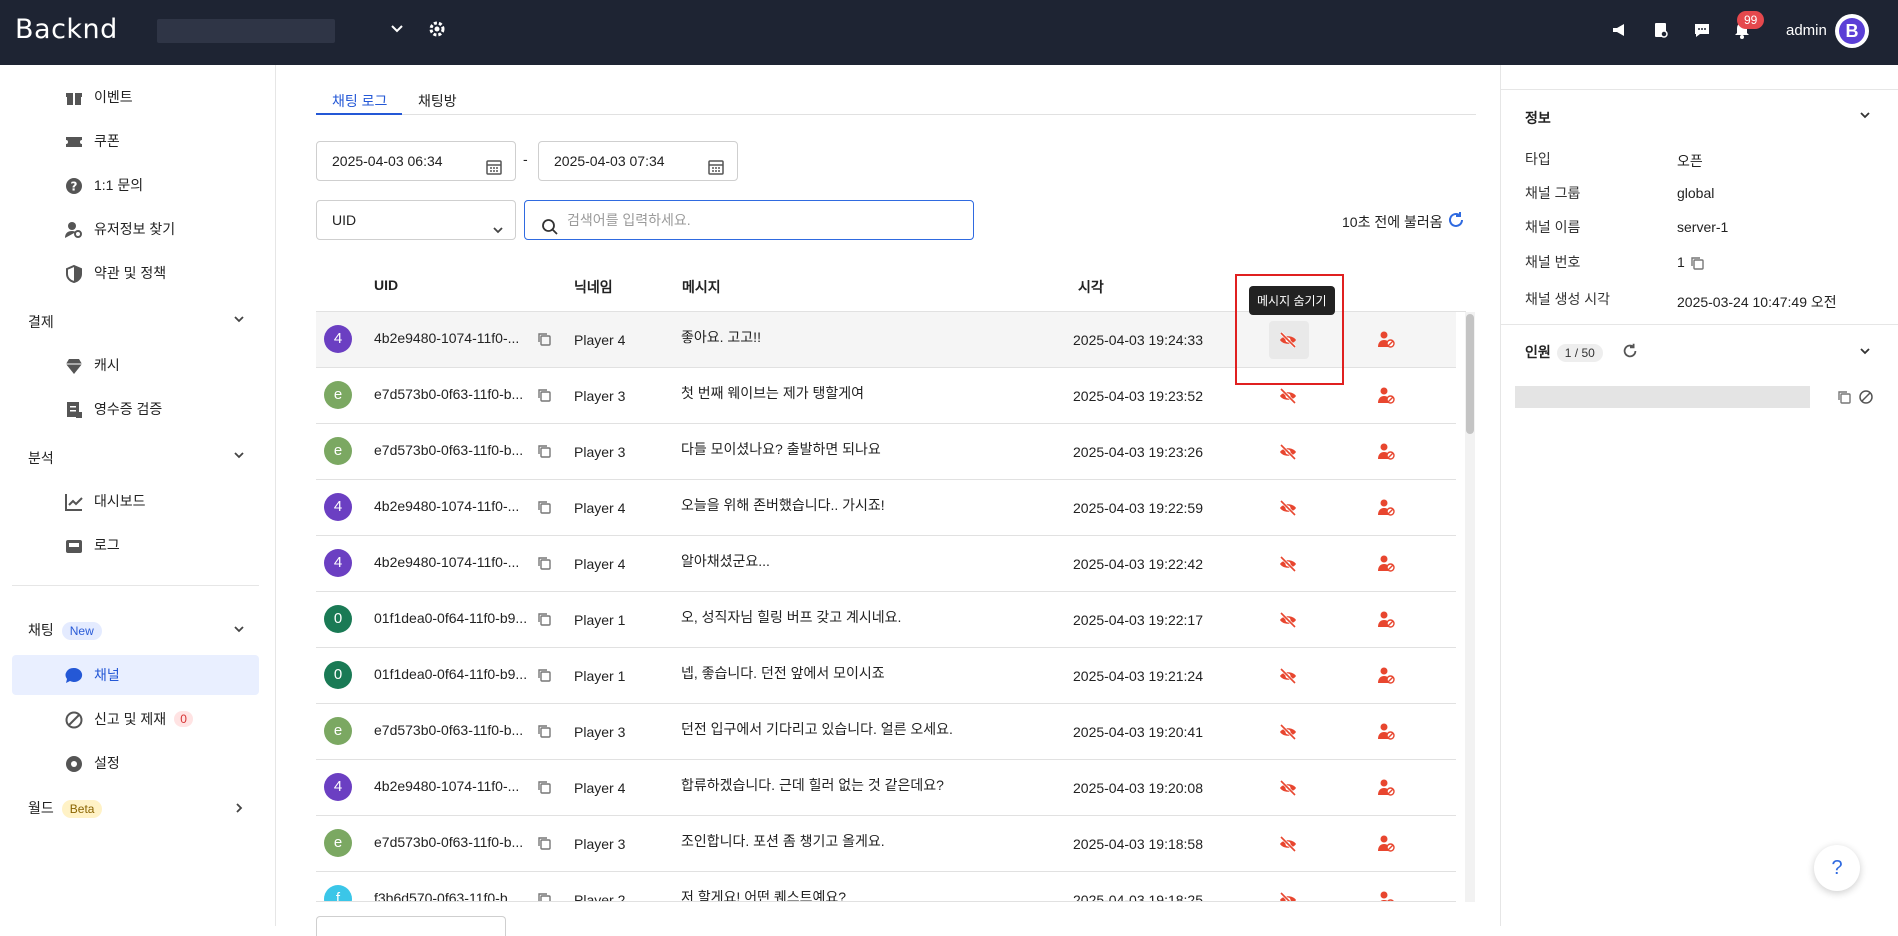 Image resolution: width=1898 pixels, height=936 pixels. Describe the element at coordinates (41, 458) in the screenshot. I see `sidebar-group-analytics: 분석` at that location.